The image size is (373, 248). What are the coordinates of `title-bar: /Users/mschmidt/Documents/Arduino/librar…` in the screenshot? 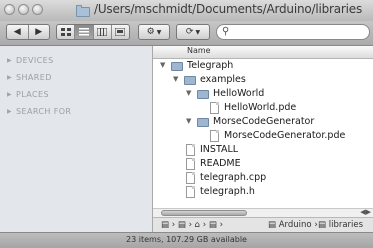 It's located at (186, 10).